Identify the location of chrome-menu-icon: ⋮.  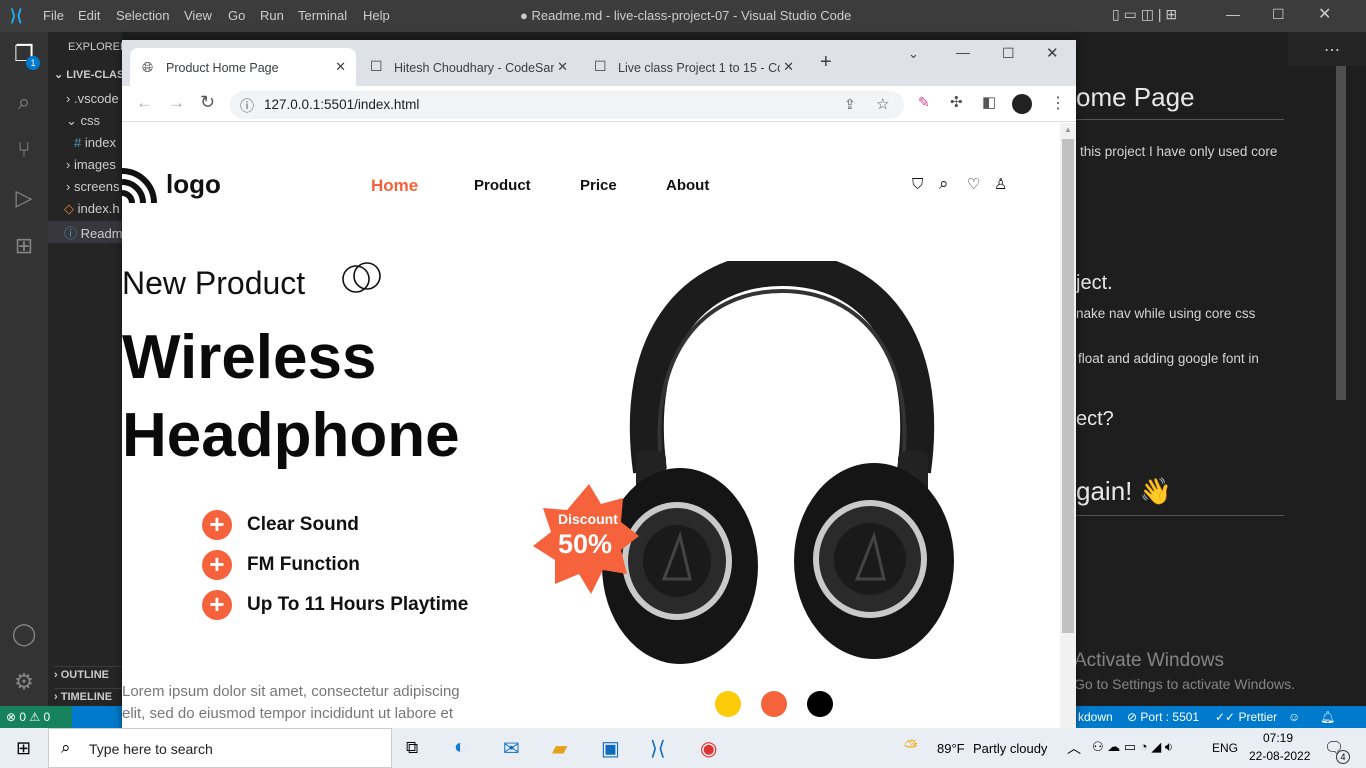
(1058, 103).